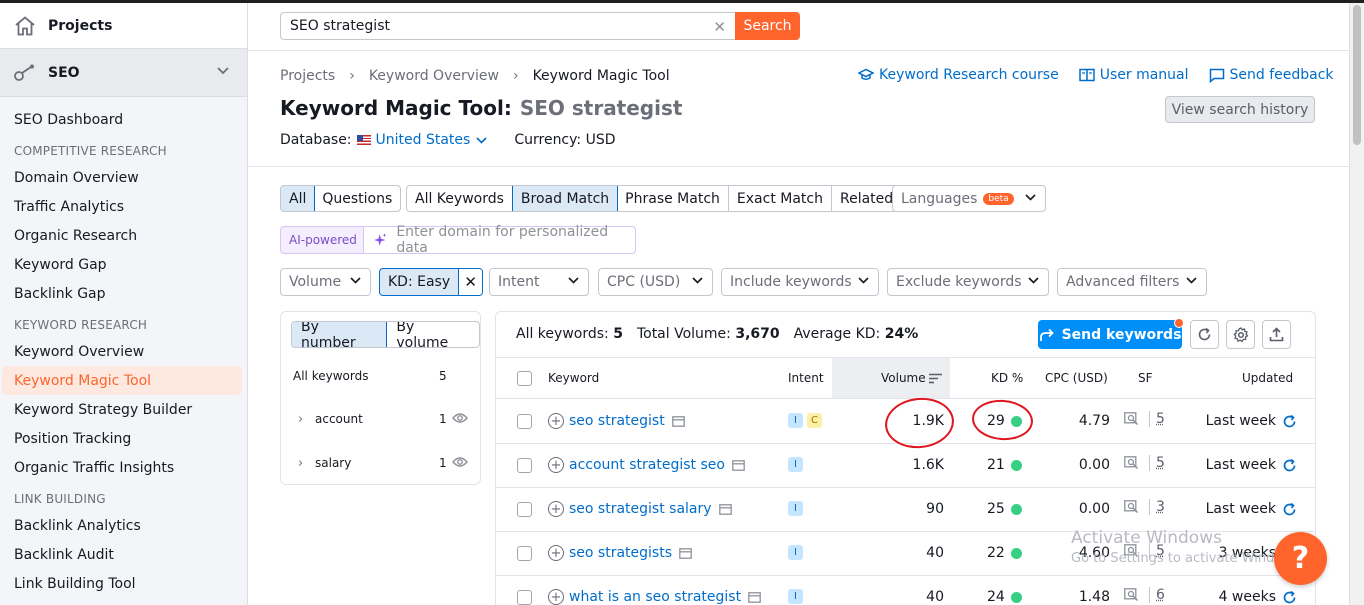 This screenshot has width=1364, height=605. What do you see at coordinates (969, 198) in the screenshot?
I see `languages-dropdown: Languages beta` at bounding box center [969, 198].